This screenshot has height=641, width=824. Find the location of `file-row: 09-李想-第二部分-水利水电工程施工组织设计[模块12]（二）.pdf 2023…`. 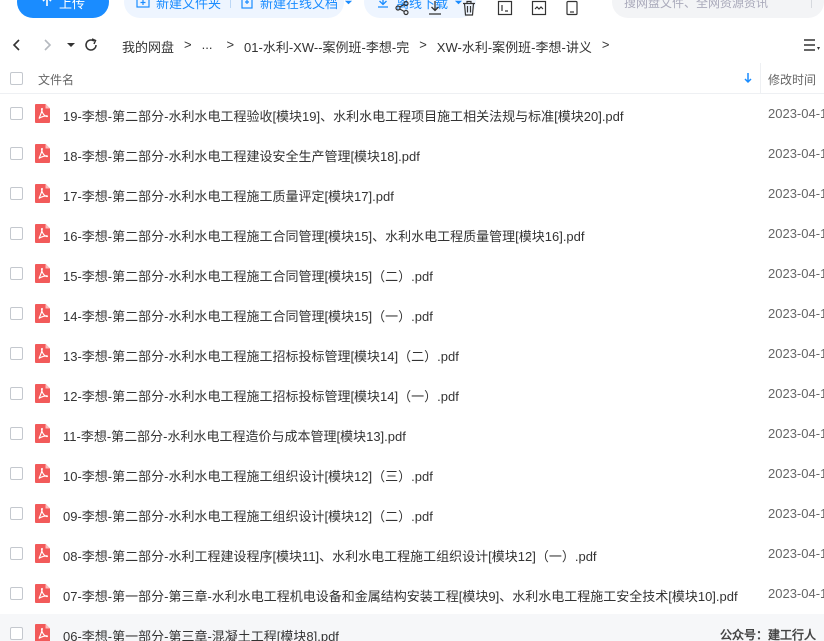

file-row: 09-李想-第二部分-水利水电工程施工组织设计[模块12]（二）.pdf 2023… is located at coordinates (412, 514).